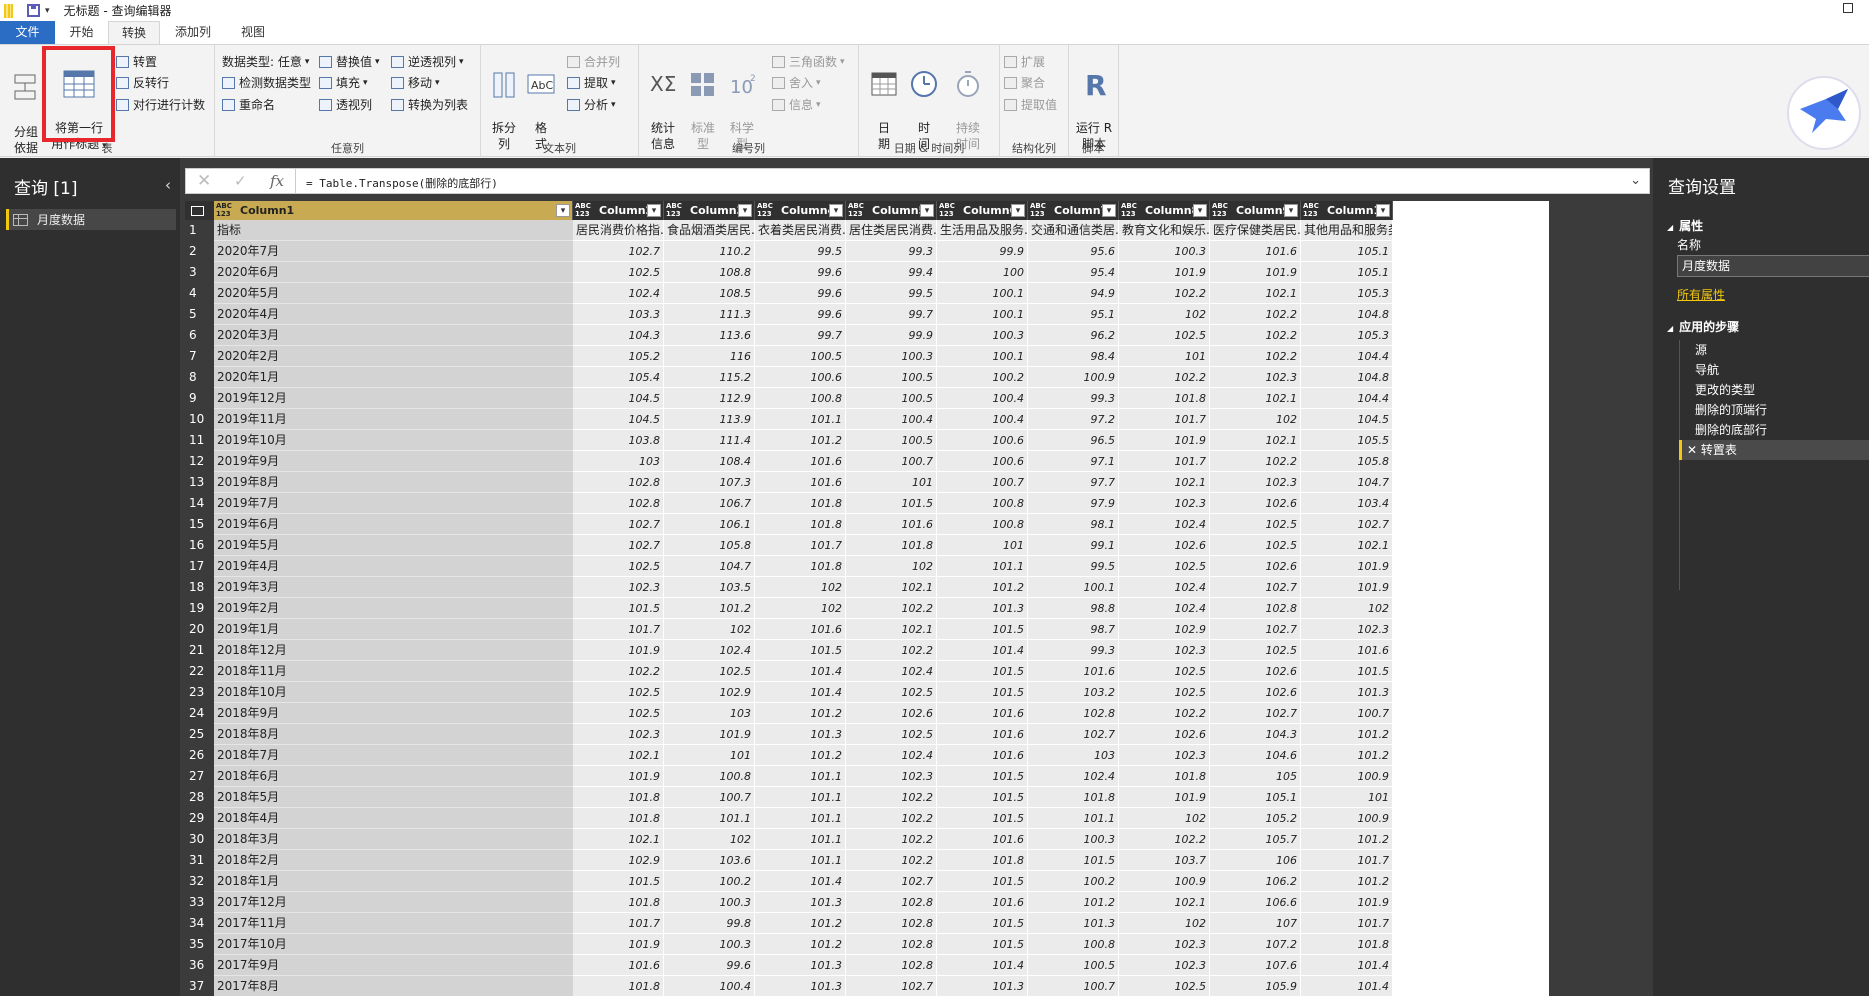  Describe the element at coordinates (1255, 860) in the screenshot. I see `table-cell: 106` at that location.